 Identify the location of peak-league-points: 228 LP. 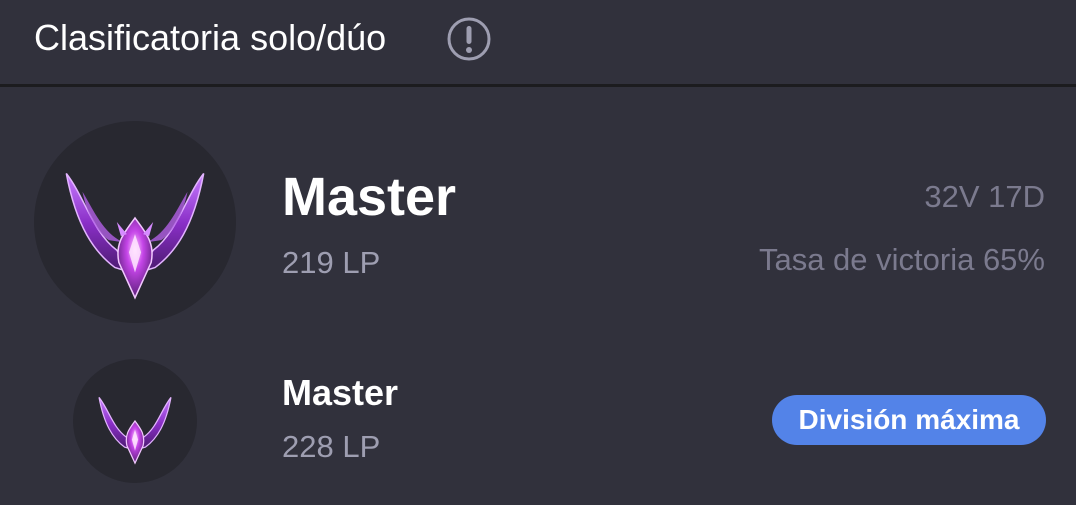
(331, 446).